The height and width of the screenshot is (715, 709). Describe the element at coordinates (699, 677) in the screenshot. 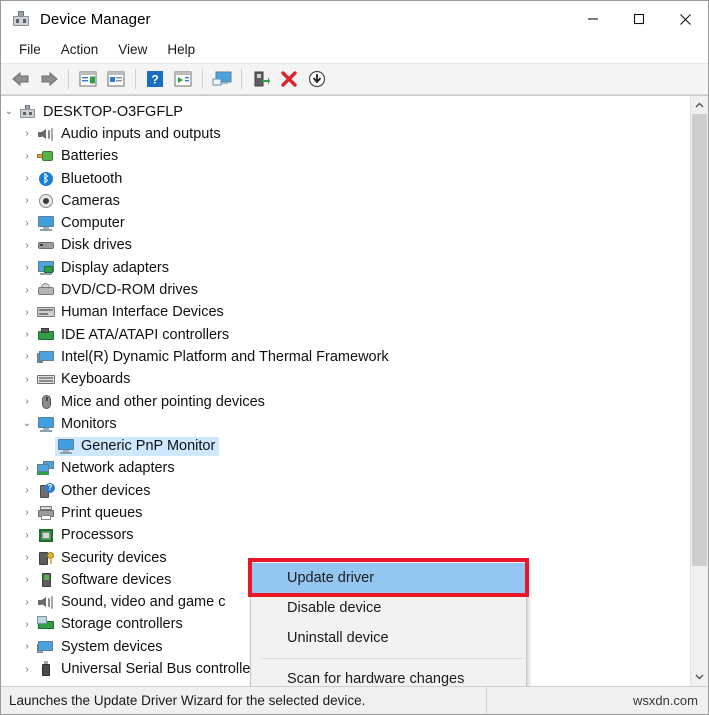

I see `scroll-down-button` at that location.